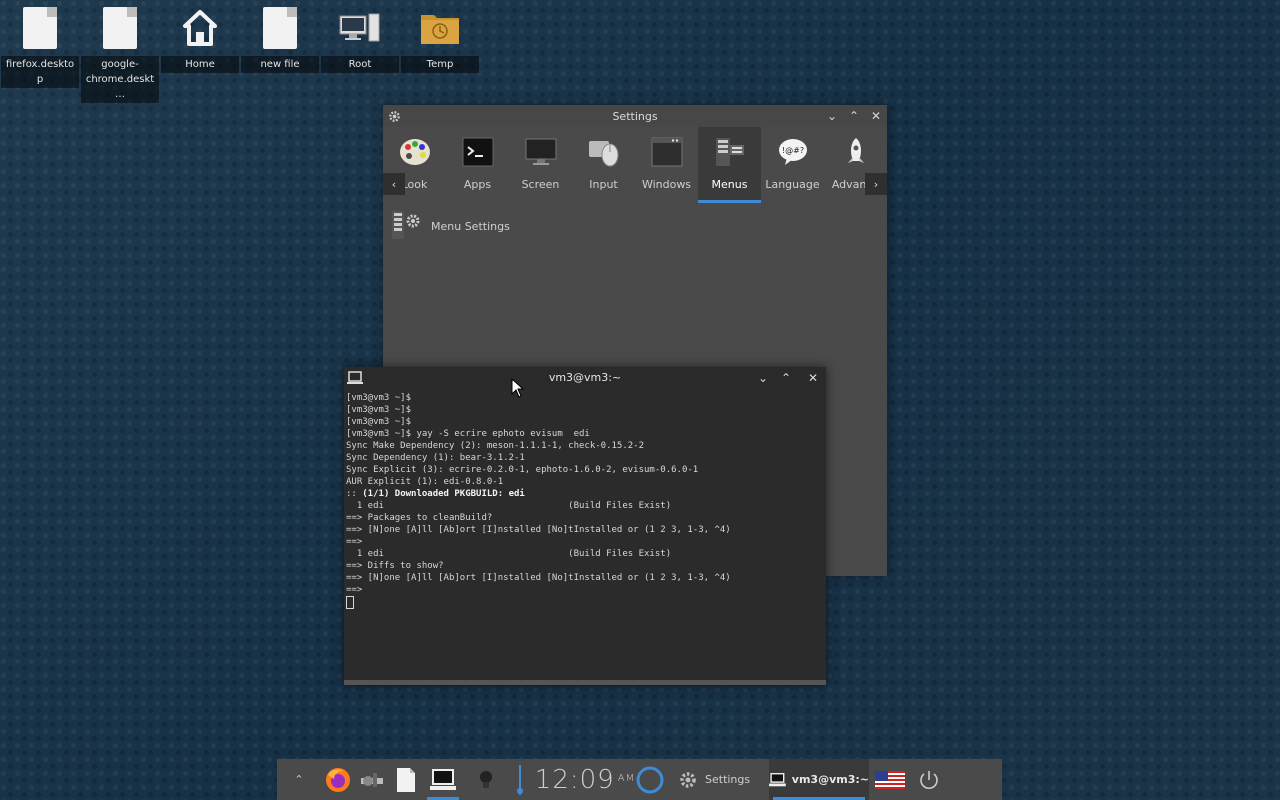 The width and height of the screenshot is (1280, 800). I want to click on ring-icon, so click(650, 779).